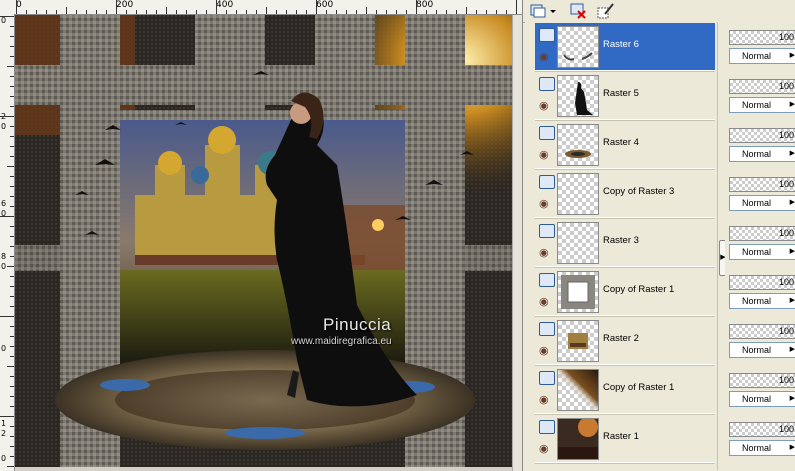  What do you see at coordinates (538, 10) in the screenshot?
I see `new-layer-icon` at bounding box center [538, 10].